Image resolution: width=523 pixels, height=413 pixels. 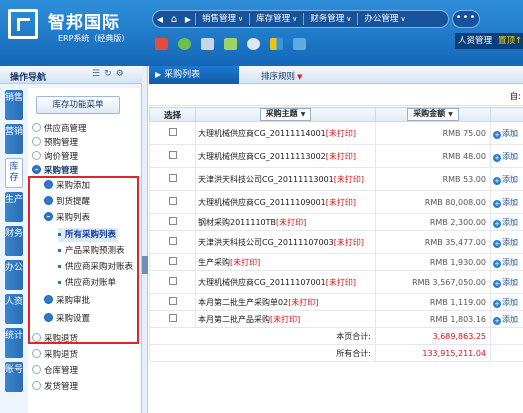 I want to click on vtab-statistics: 统计, so click(x=14, y=343).